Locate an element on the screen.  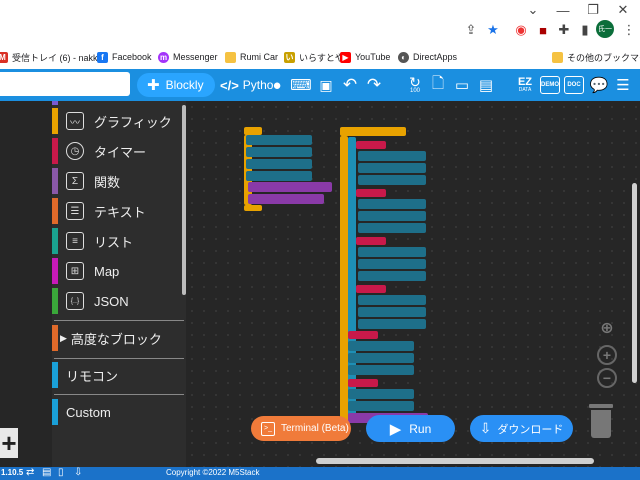
profile-avatar: 氏一 is located at coordinates (605, 29).